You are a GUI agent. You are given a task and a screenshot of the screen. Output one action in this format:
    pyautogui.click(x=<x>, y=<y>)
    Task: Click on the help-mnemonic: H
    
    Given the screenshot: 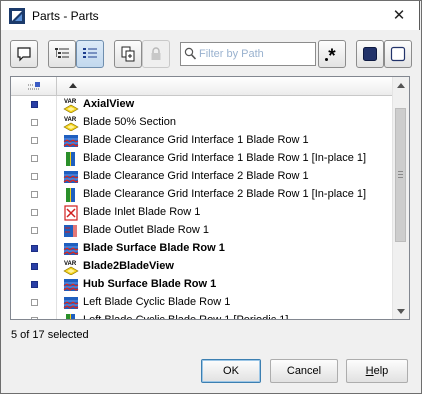 What is the action you would take?
    pyautogui.click(x=369, y=371)
    